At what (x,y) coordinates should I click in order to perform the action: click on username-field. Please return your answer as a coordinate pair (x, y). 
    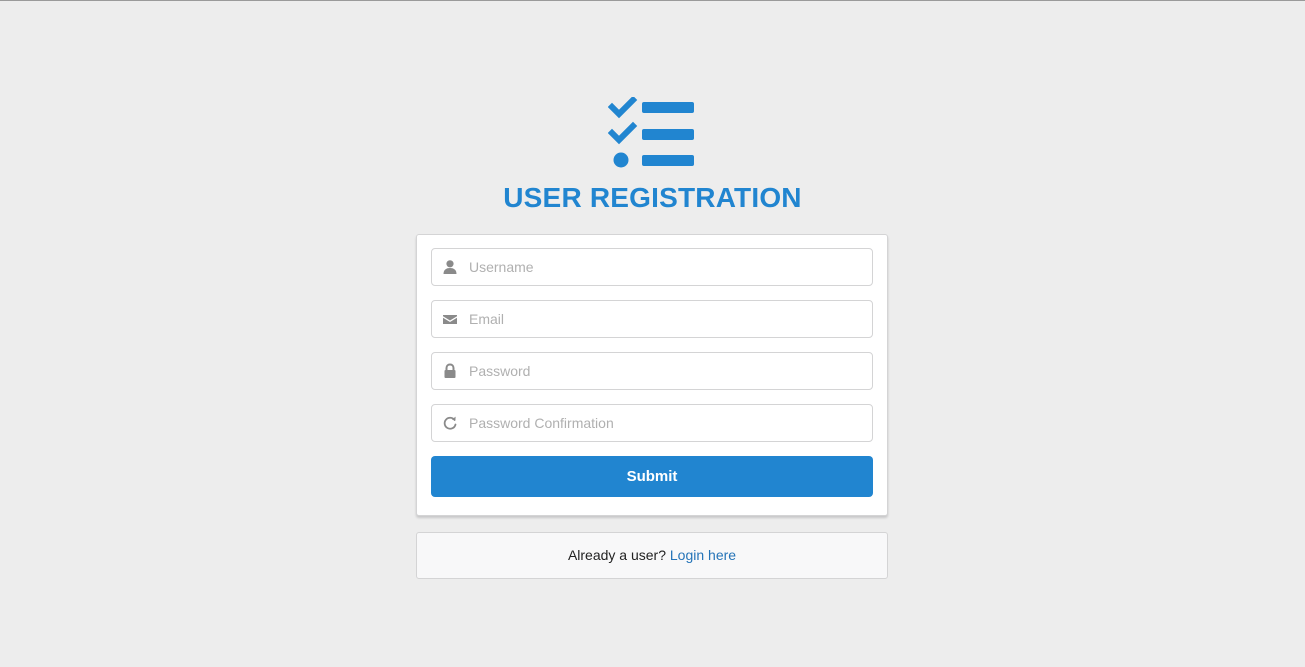
    Looking at the image, I should click on (652, 267).